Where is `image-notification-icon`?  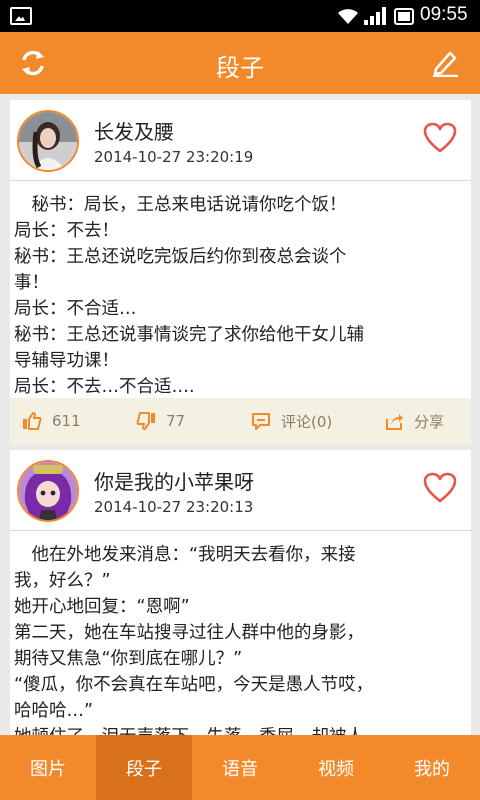 image-notification-icon is located at coordinates (21, 16).